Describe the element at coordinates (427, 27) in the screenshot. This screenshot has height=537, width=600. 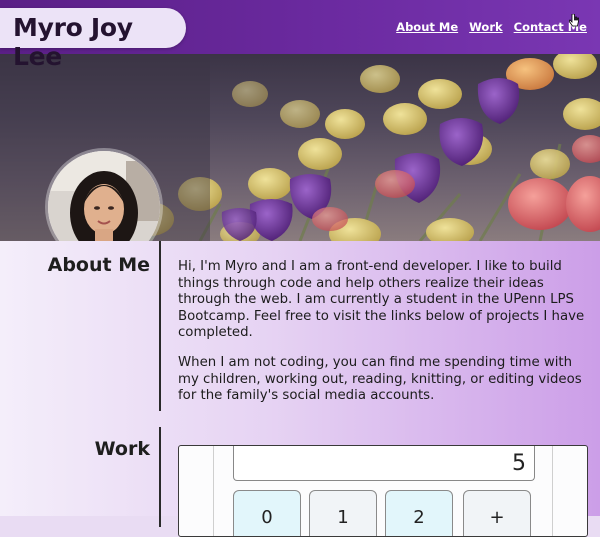
I see `nav-link-about-me: About Me` at that location.